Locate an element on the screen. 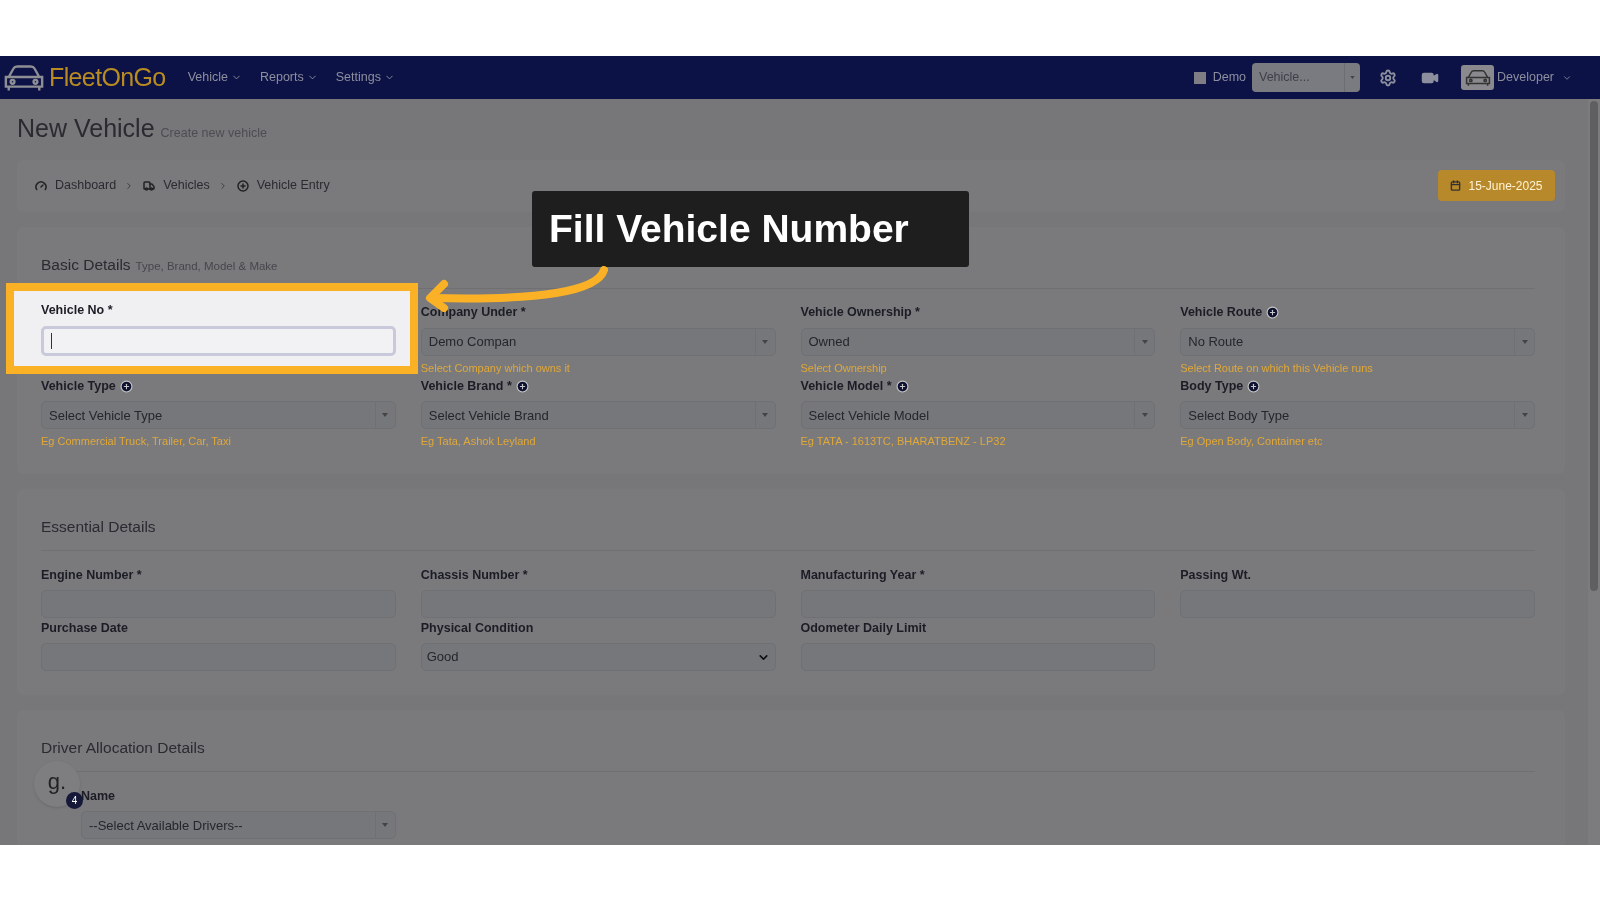  select-field: Select Vehicle Model is located at coordinates (978, 415).